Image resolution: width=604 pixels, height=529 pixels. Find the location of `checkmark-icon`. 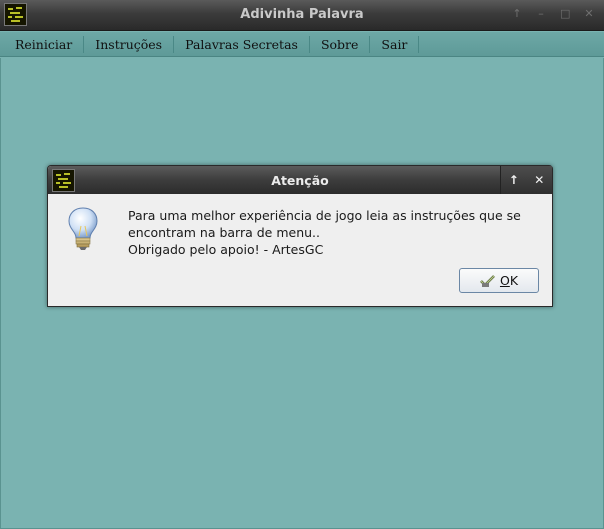

checkmark-icon is located at coordinates (487, 280).